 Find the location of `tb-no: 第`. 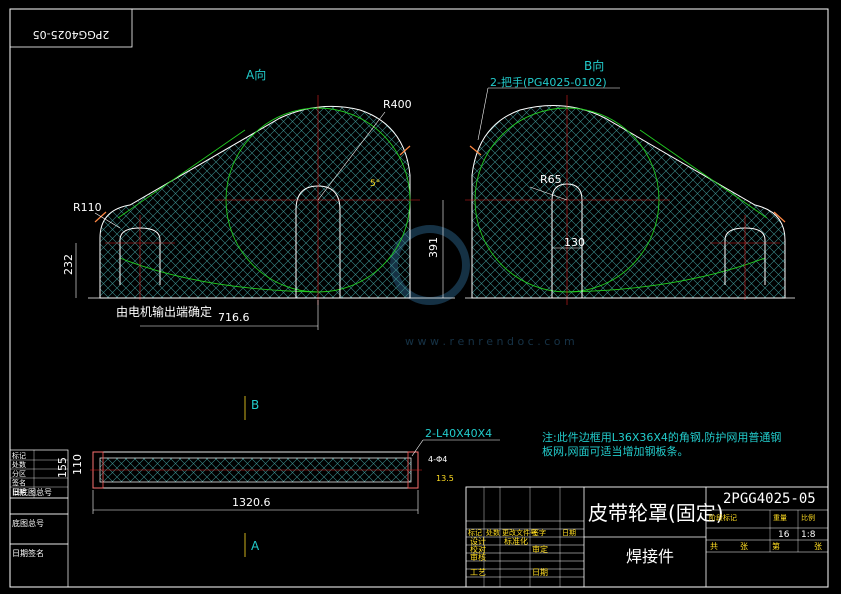

tb-no: 第 is located at coordinates (776, 546).